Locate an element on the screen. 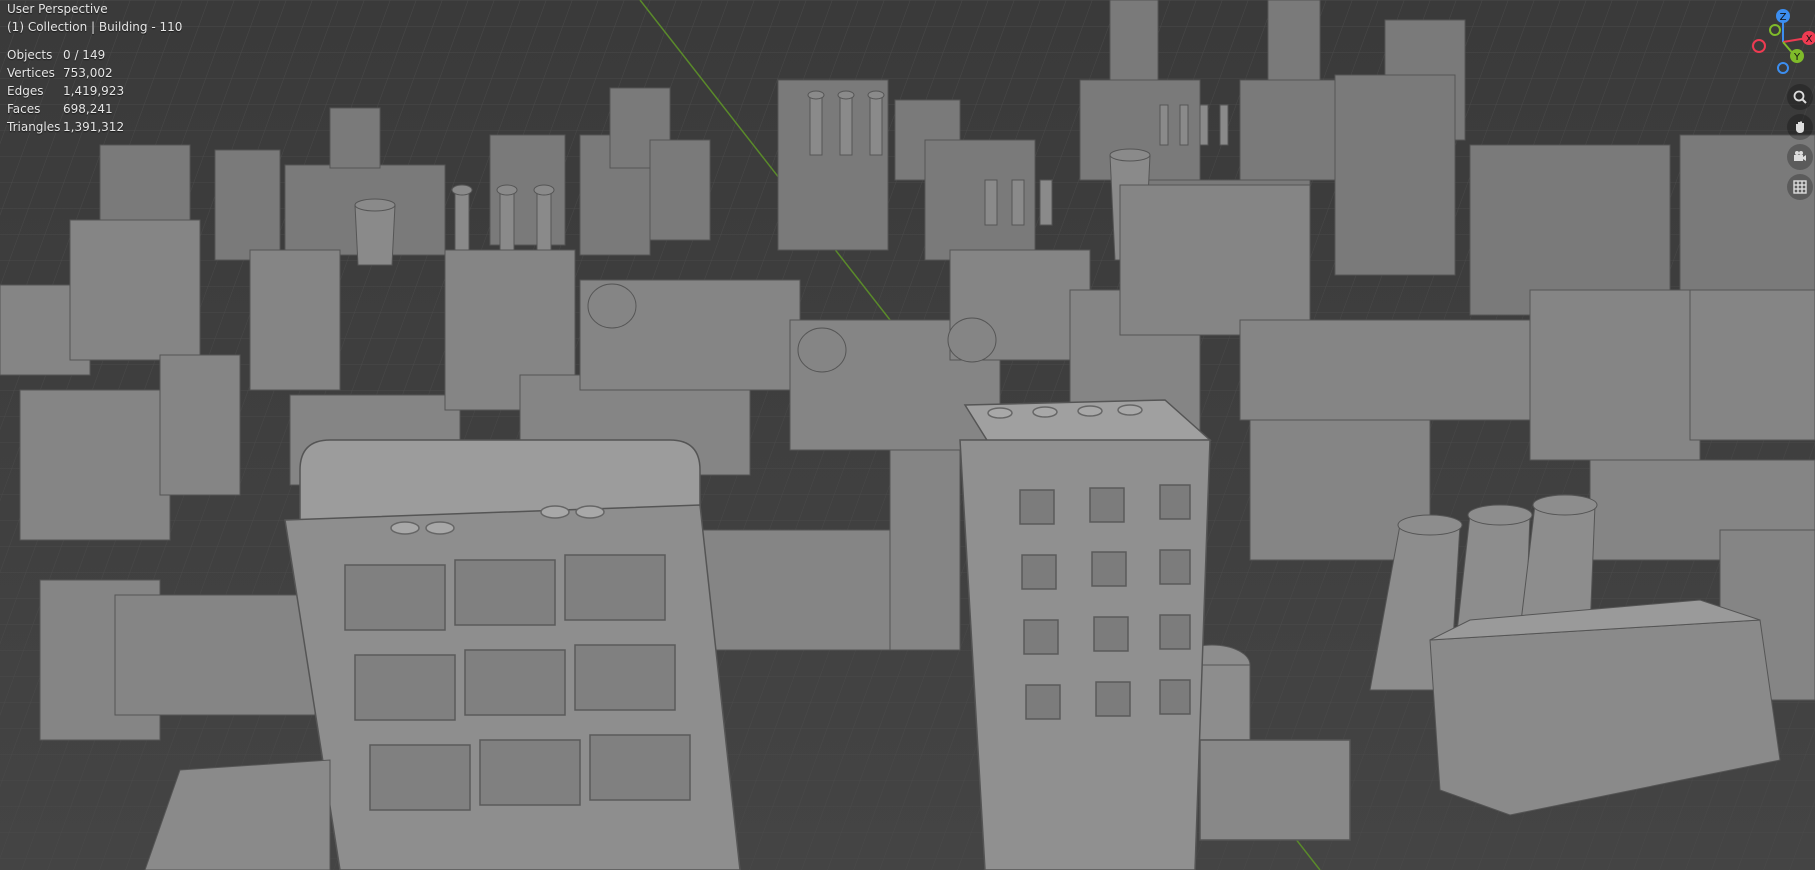 This screenshot has width=1815, height=870. grid-icon is located at coordinates (1800, 187).